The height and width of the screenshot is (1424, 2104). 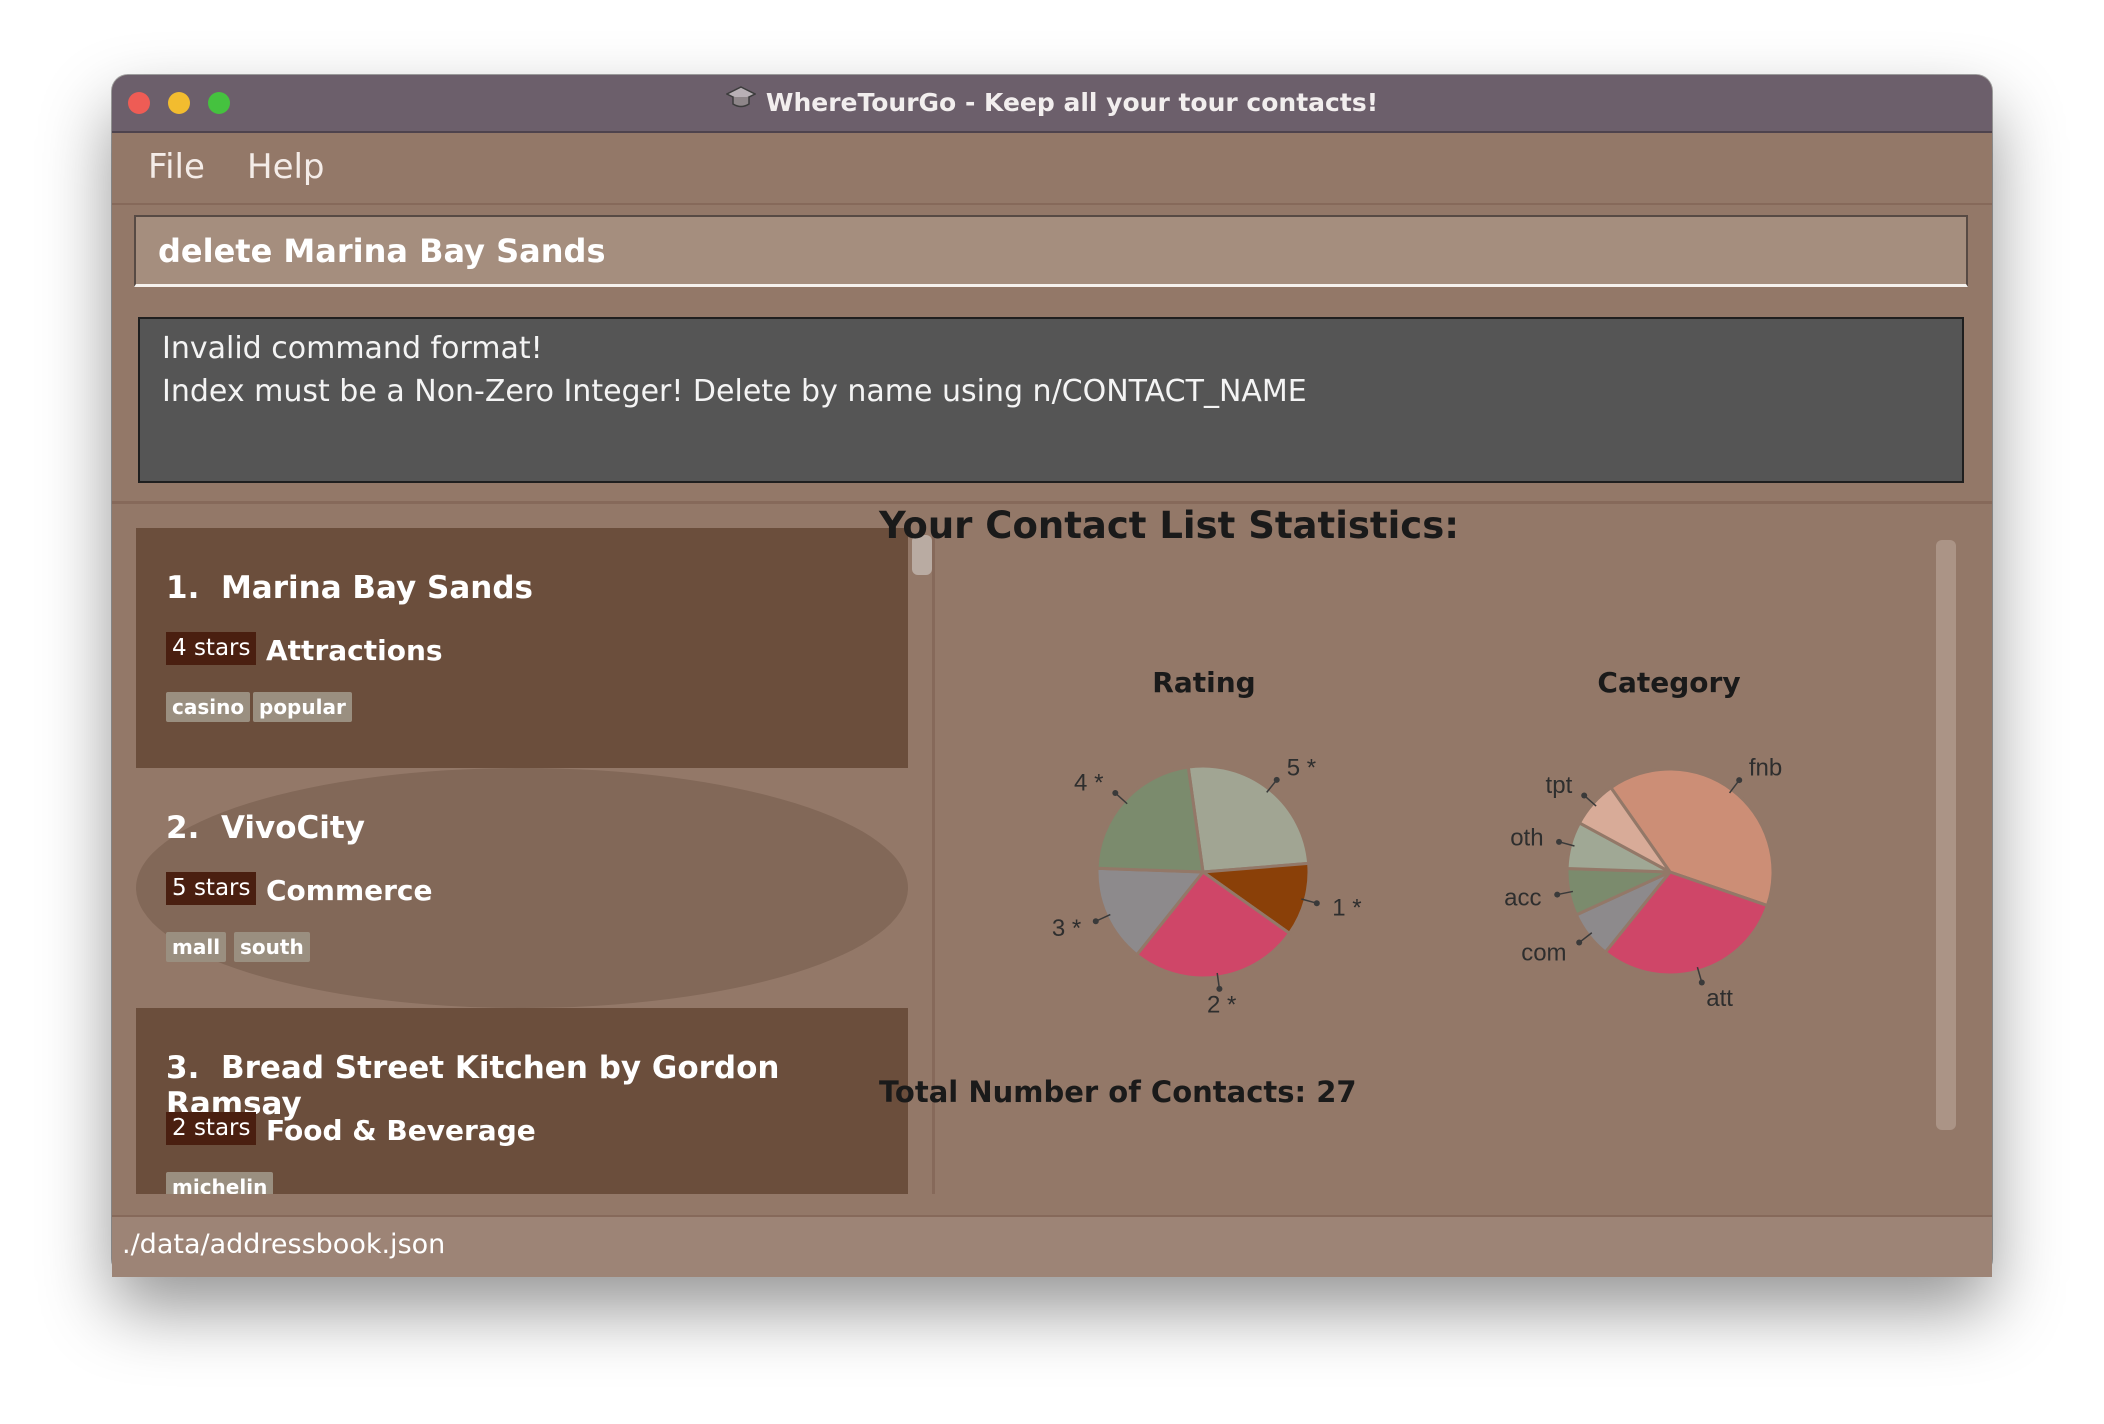 What do you see at coordinates (211, 1128) in the screenshot?
I see `rating-badge: 2 stars` at bounding box center [211, 1128].